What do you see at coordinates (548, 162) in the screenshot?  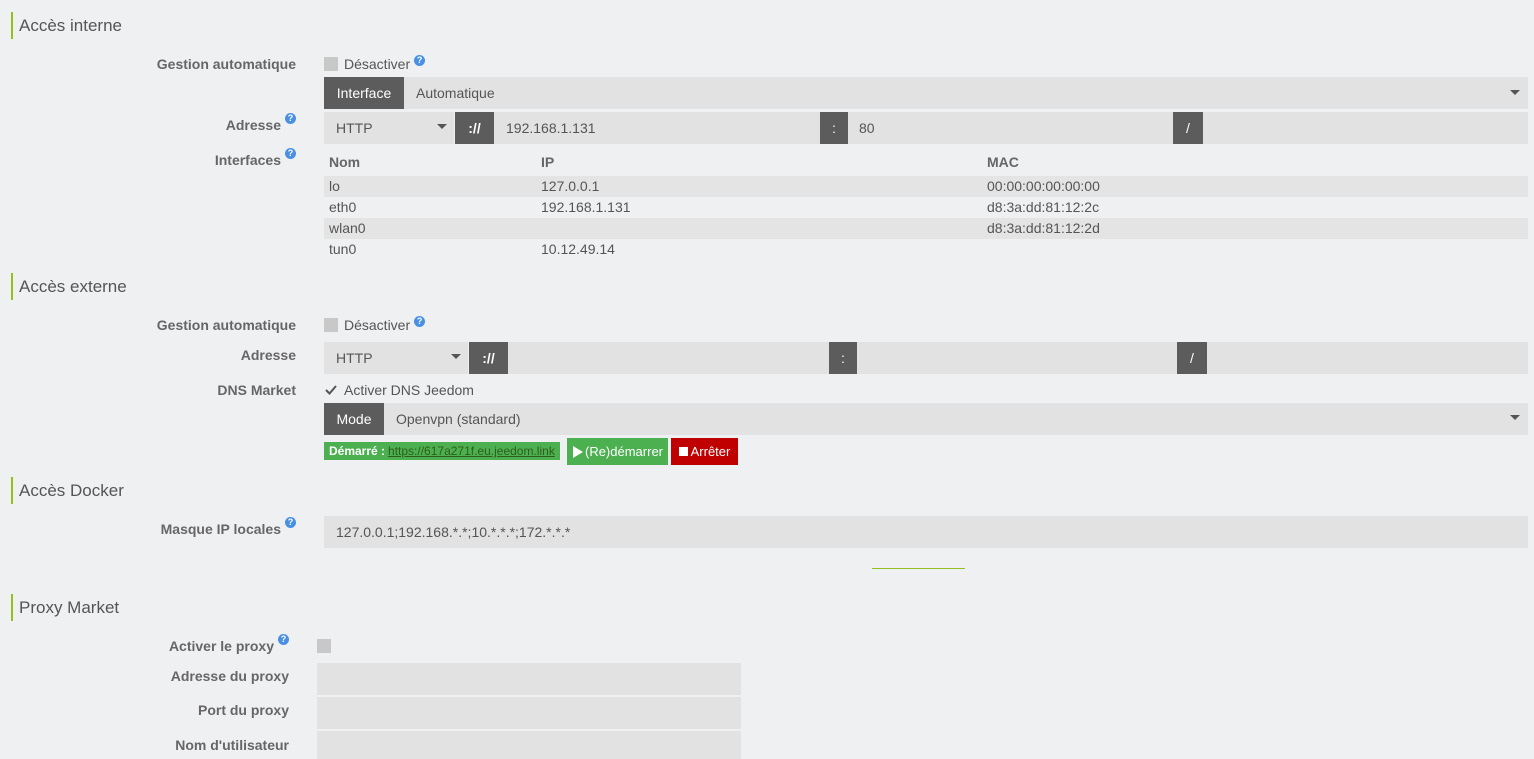 I see `header-ip: IP` at bounding box center [548, 162].